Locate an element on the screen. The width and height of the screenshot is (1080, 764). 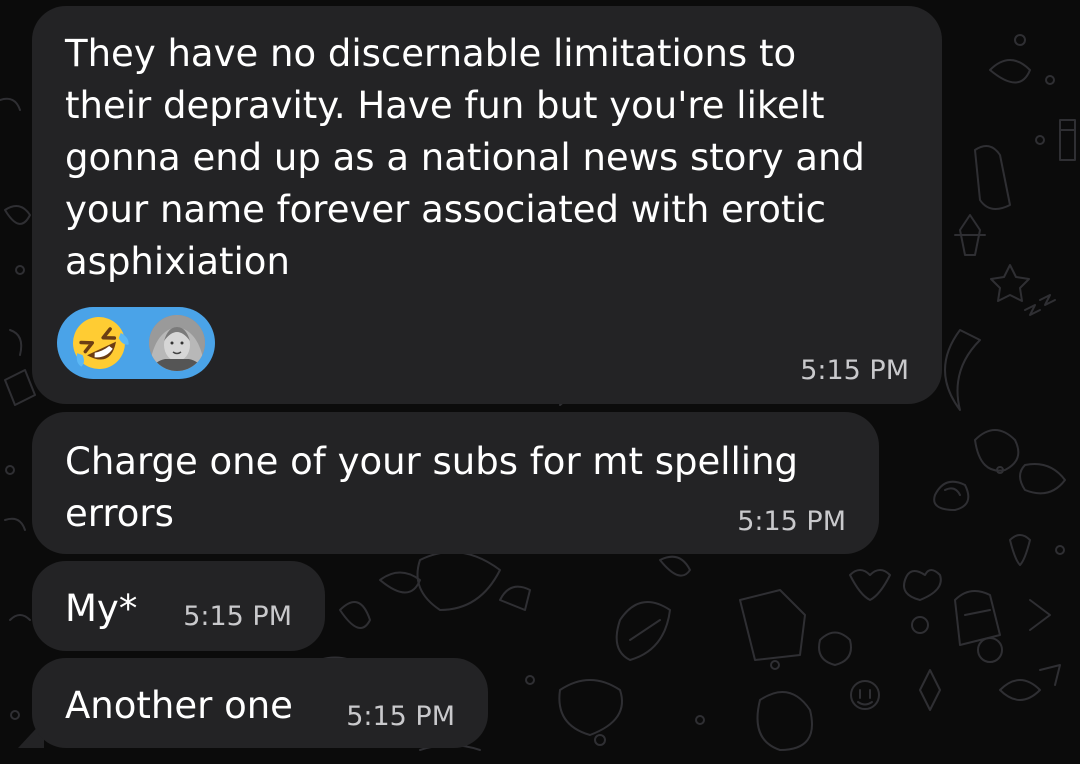
message-line: your name forever associated with erotic is located at coordinates (445, 209).